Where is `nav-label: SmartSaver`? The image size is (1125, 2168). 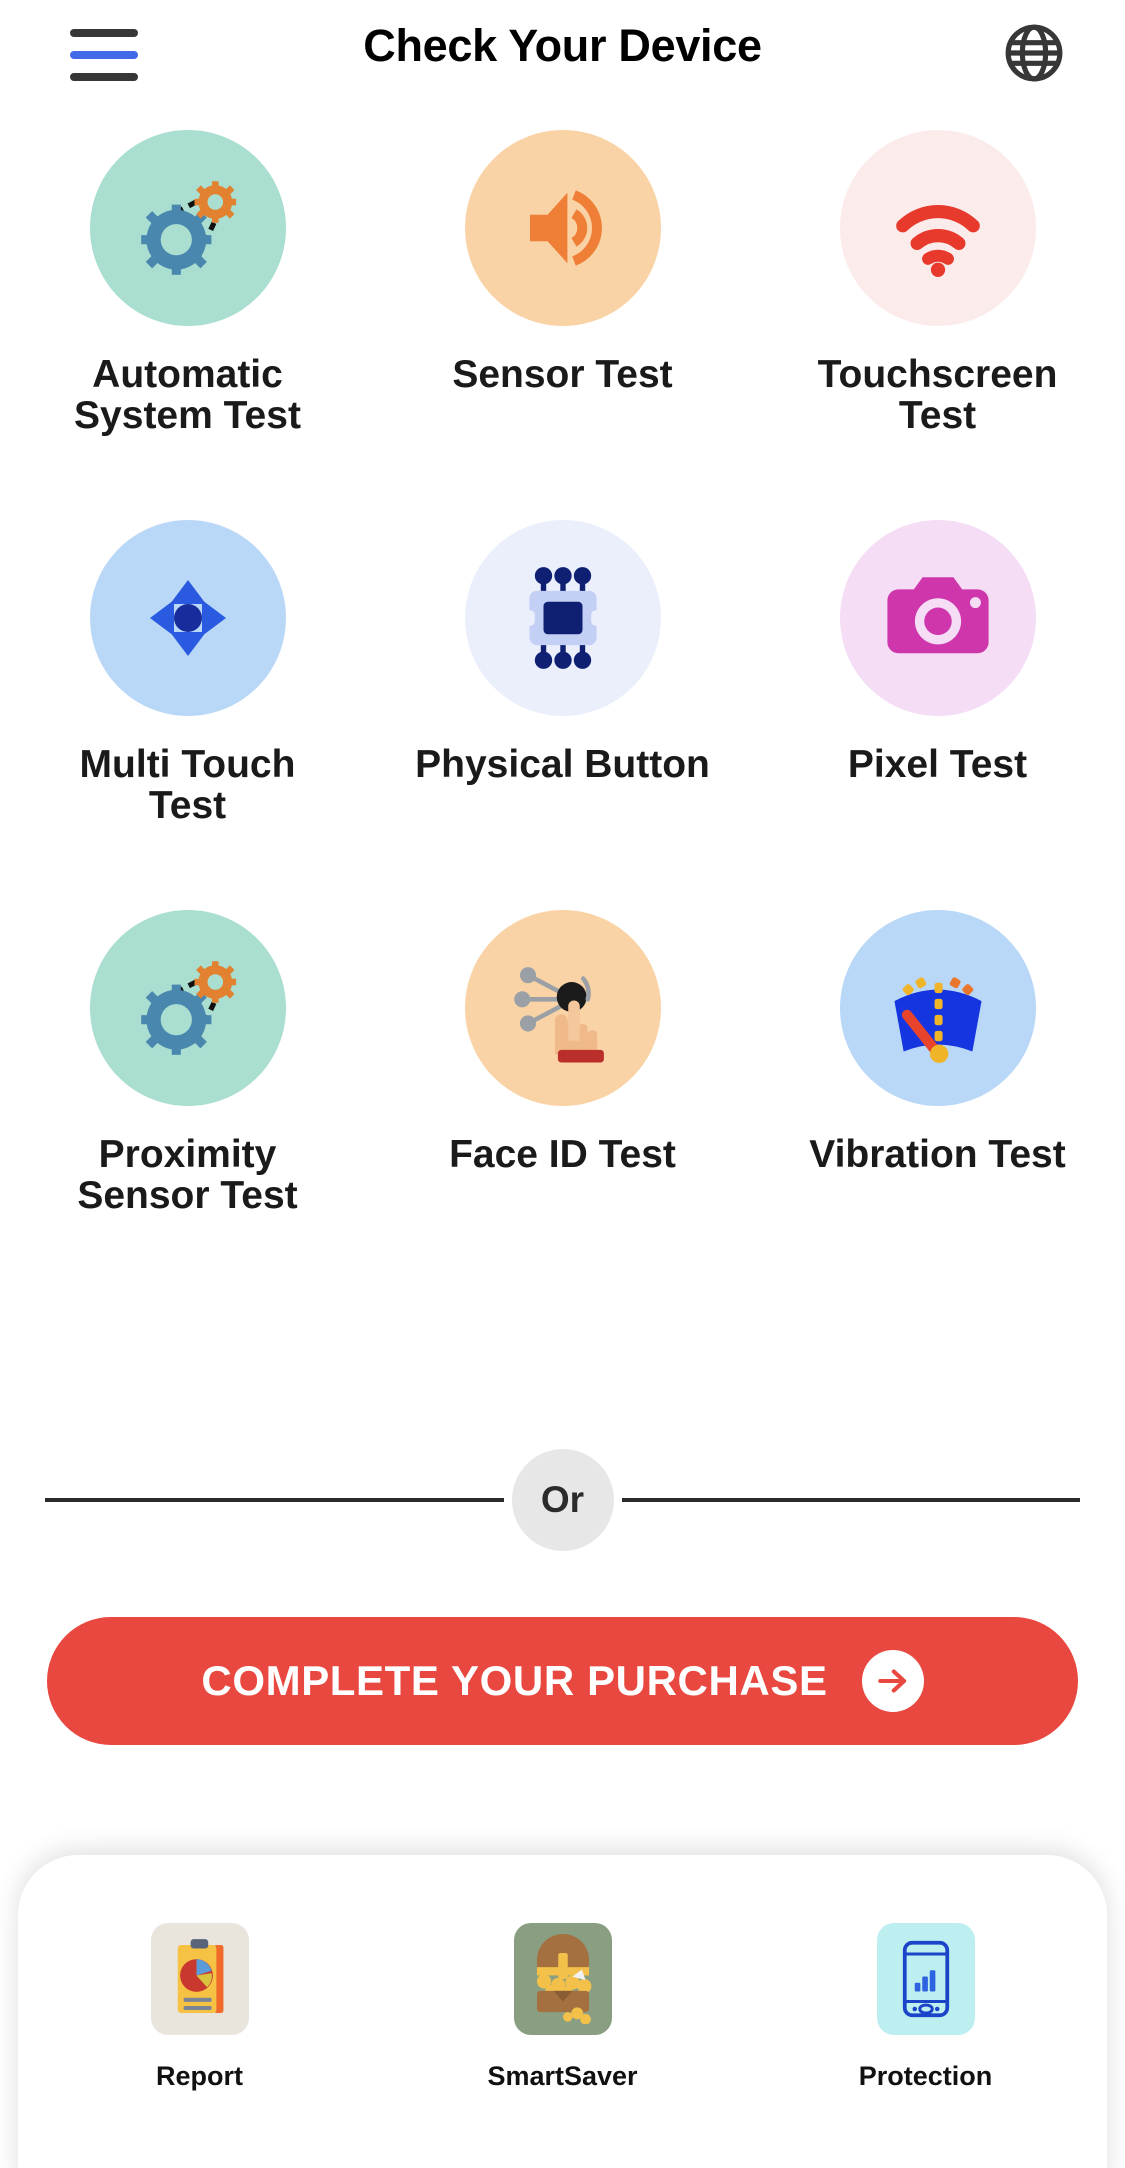 nav-label: SmartSaver is located at coordinates (562, 2076).